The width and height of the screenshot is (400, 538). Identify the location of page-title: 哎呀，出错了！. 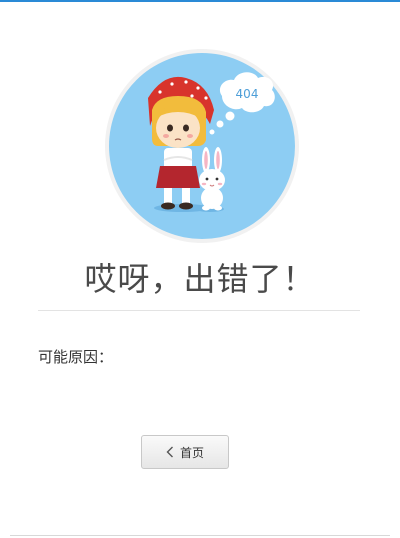
(200, 279).